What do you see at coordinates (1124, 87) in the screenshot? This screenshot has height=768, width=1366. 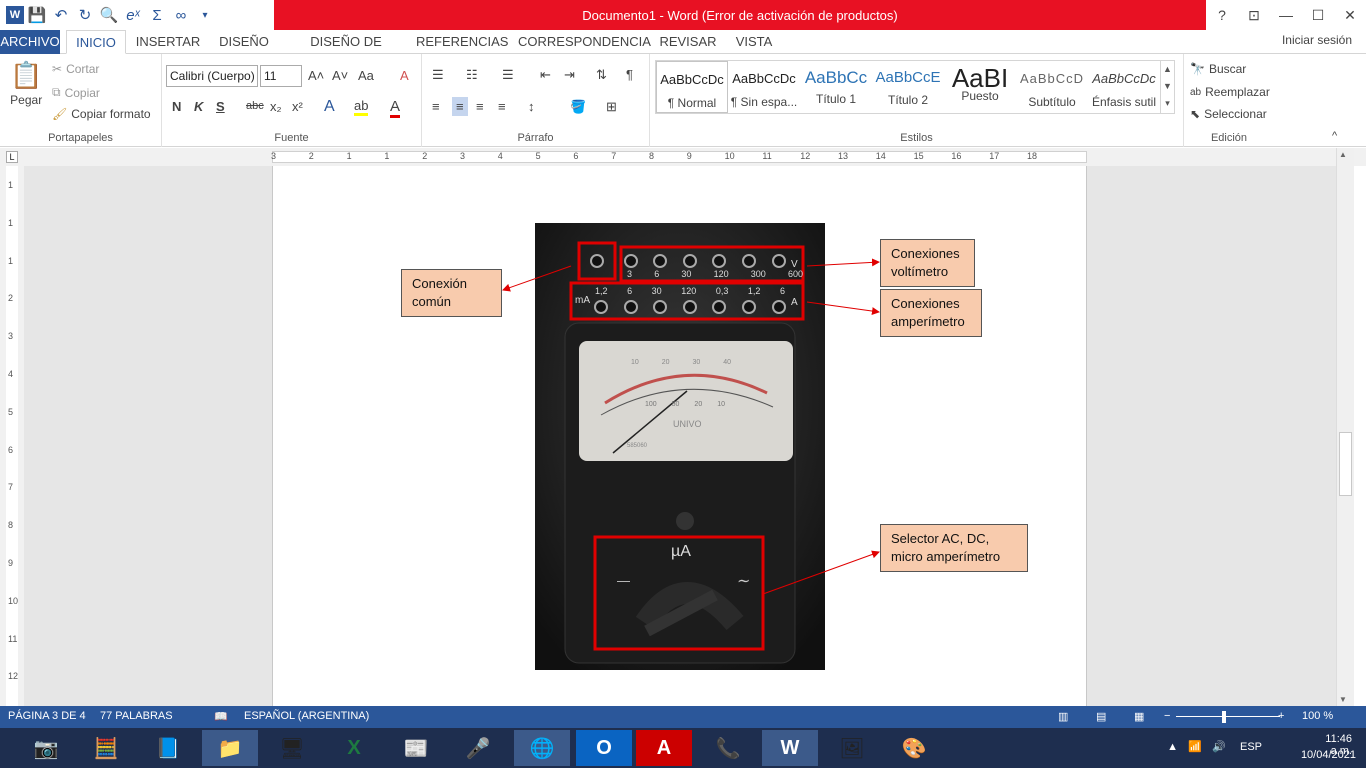 I see `style-enfasis-sutil: AaBbCcDc Énfasis sutil` at bounding box center [1124, 87].